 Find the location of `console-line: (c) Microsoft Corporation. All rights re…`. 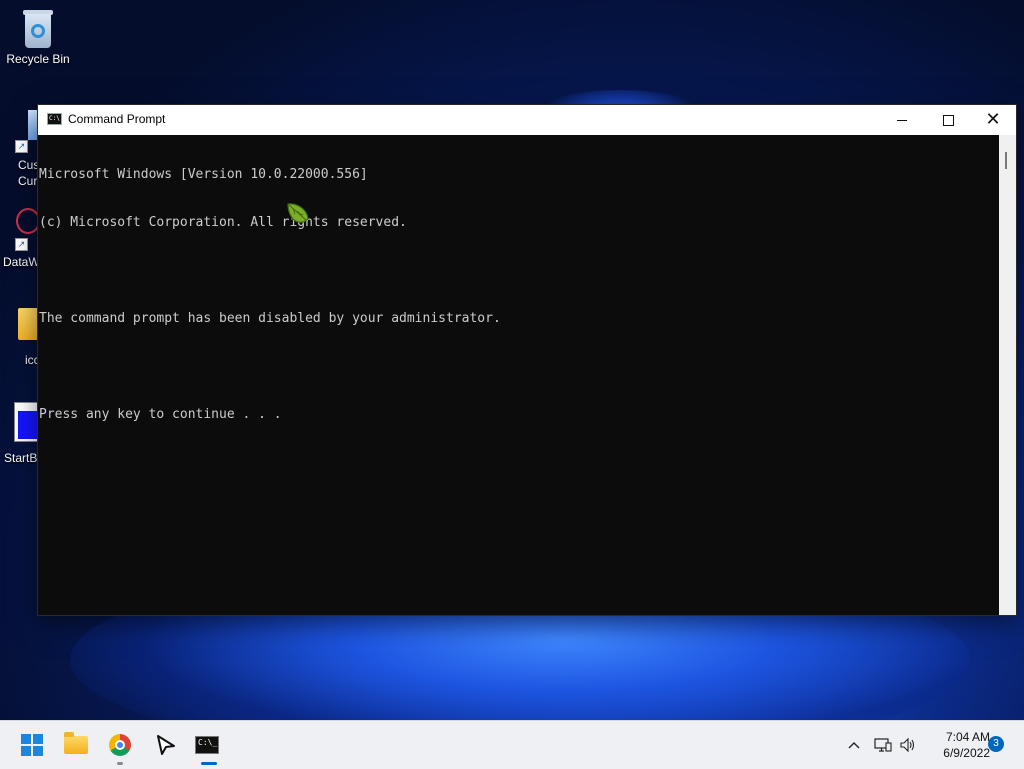

console-line: (c) Microsoft Corporation. All rights re… is located at coordinates (223, 222).